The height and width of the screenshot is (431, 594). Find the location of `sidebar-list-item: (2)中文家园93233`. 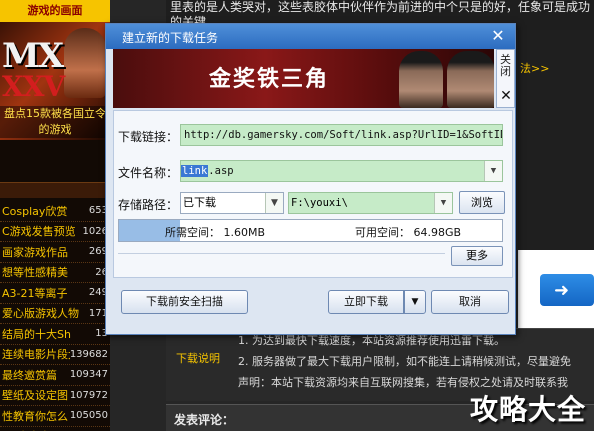

sidebar-list-item: (2)中文家园93233 is located at coordinates (55, 429).